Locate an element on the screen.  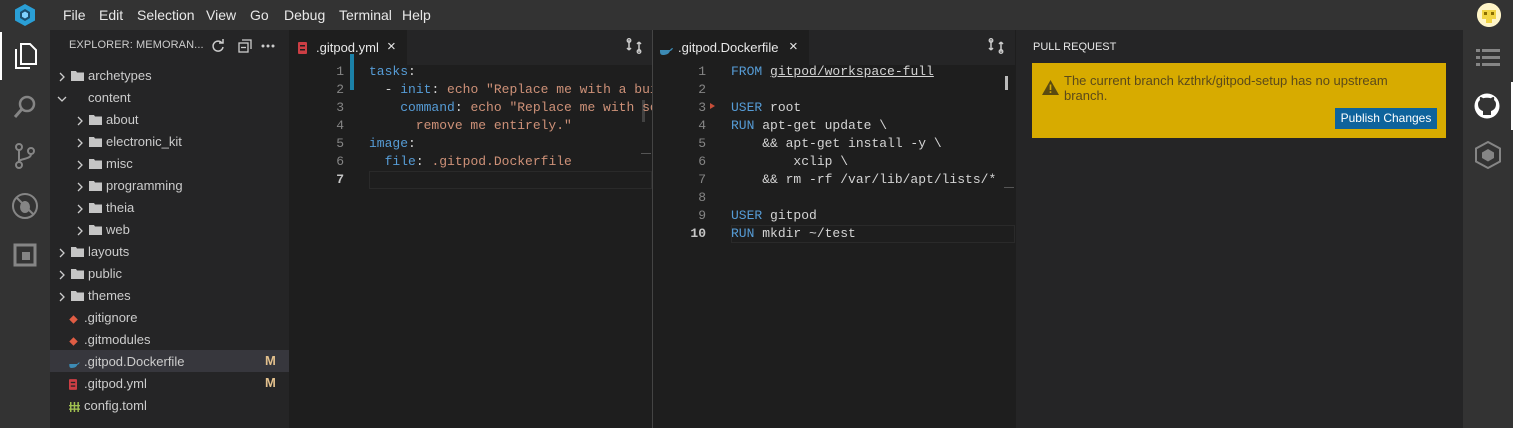
line-number: 1 is located at coordinates (340, 71).